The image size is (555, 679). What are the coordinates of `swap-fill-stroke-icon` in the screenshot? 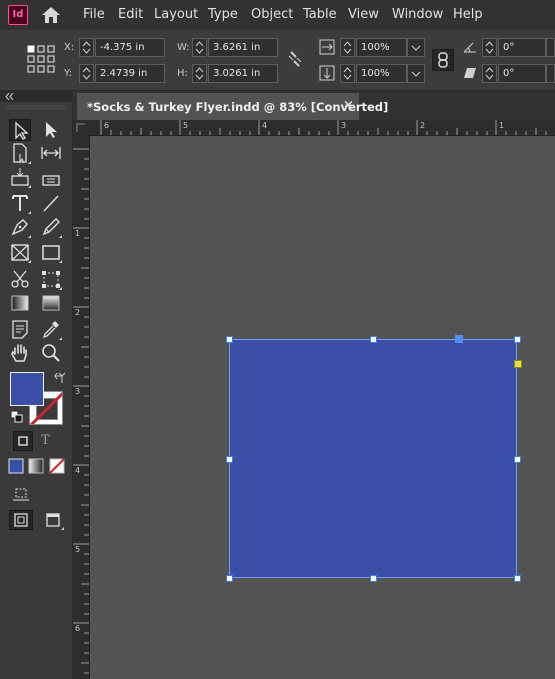 It's located at (59, 378).